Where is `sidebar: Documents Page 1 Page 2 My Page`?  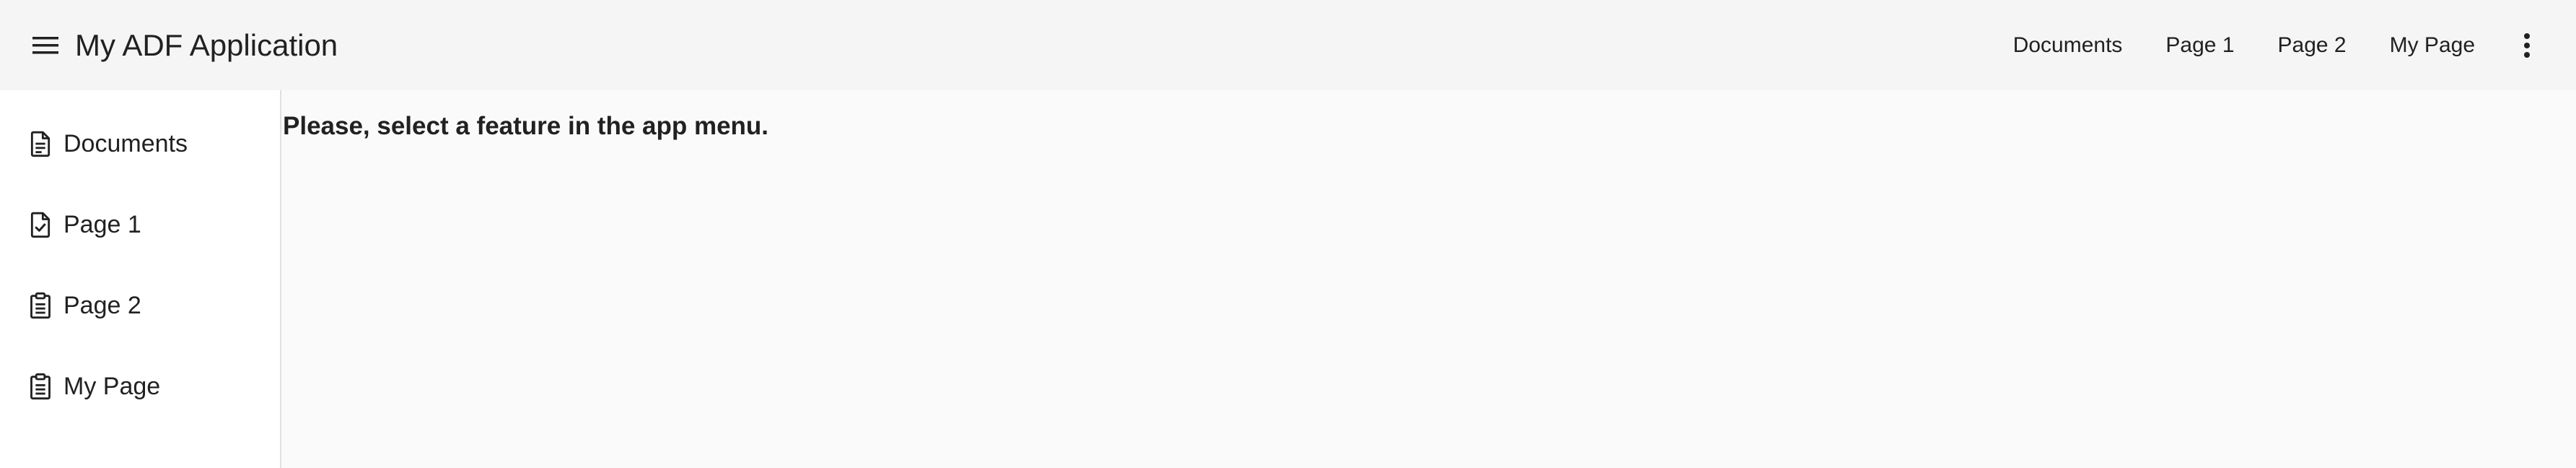
sidebar: Documents Page 1 Page 2 My Page is located at coordinates (140, 279).